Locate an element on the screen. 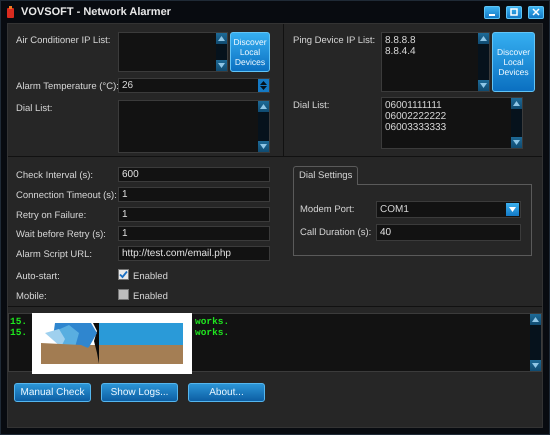 The height and width of the screenshot is (435, 550). spin-icon is located at coordinates (263, 85).